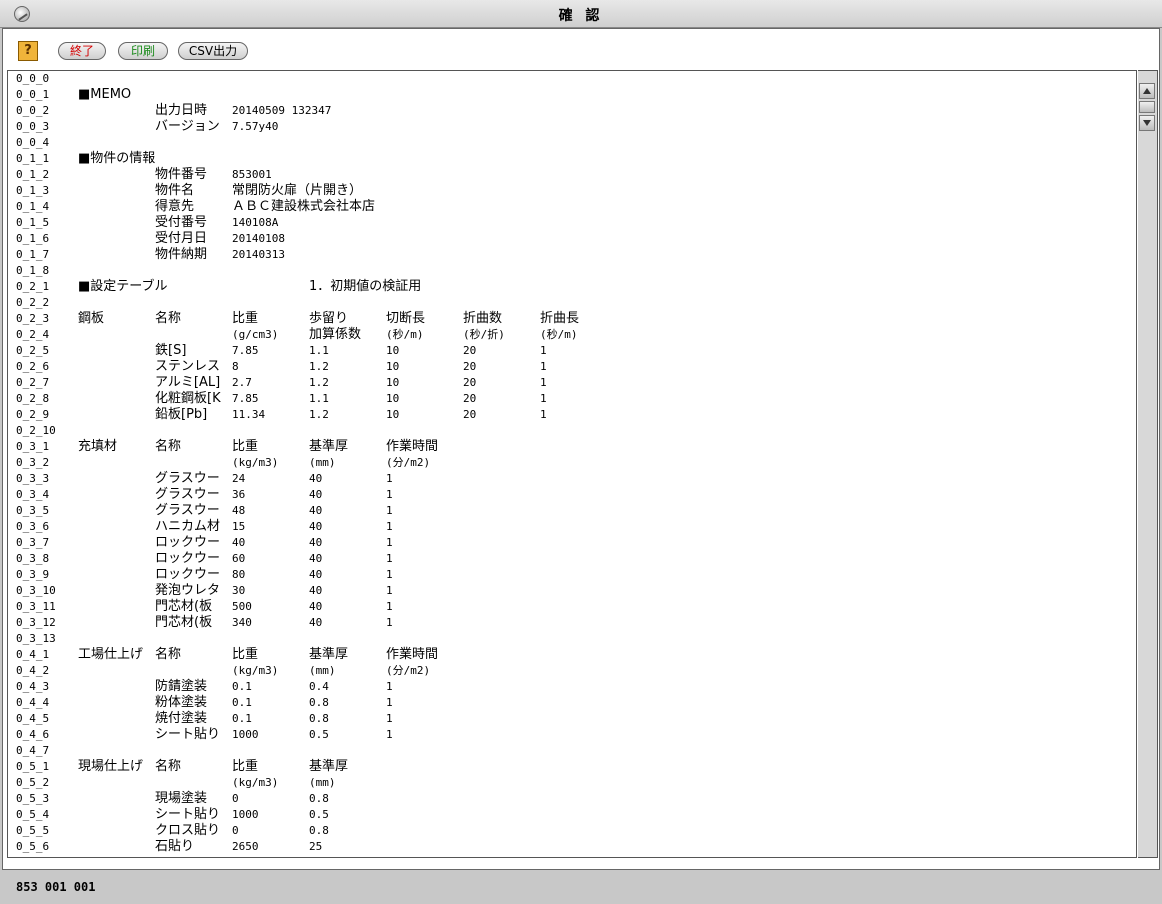  Describe the element at coordinates (143, 51) in the screenshot. I see `print-button: 印刷` at that location.